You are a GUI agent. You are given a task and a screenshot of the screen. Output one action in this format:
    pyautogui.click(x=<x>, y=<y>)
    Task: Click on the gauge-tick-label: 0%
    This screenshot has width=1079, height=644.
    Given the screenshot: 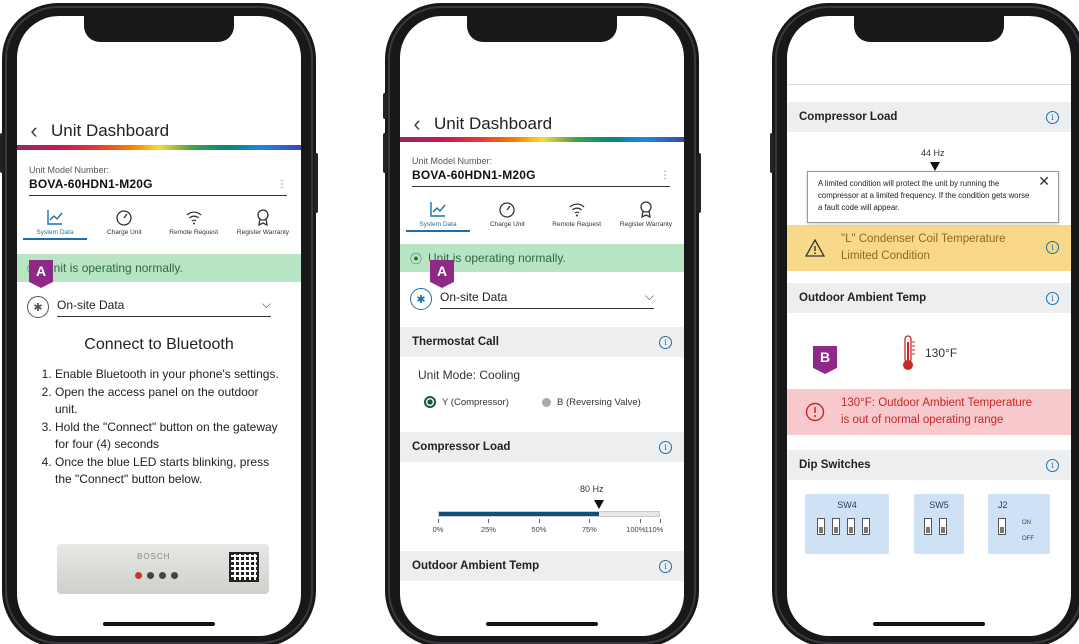 What is the action you would take?
    pyautogui.click(x=438, y=529)
    